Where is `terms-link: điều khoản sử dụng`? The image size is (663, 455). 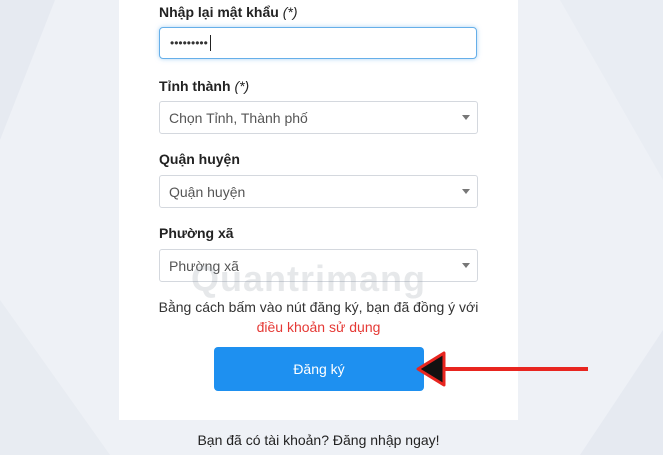 terms-link: điều khoản sử dụng is located at coordinates (318, 327).